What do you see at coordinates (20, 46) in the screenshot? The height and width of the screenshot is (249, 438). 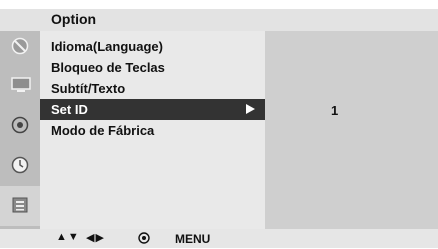 I see `picture-icon` at bounding box center [20, 46].